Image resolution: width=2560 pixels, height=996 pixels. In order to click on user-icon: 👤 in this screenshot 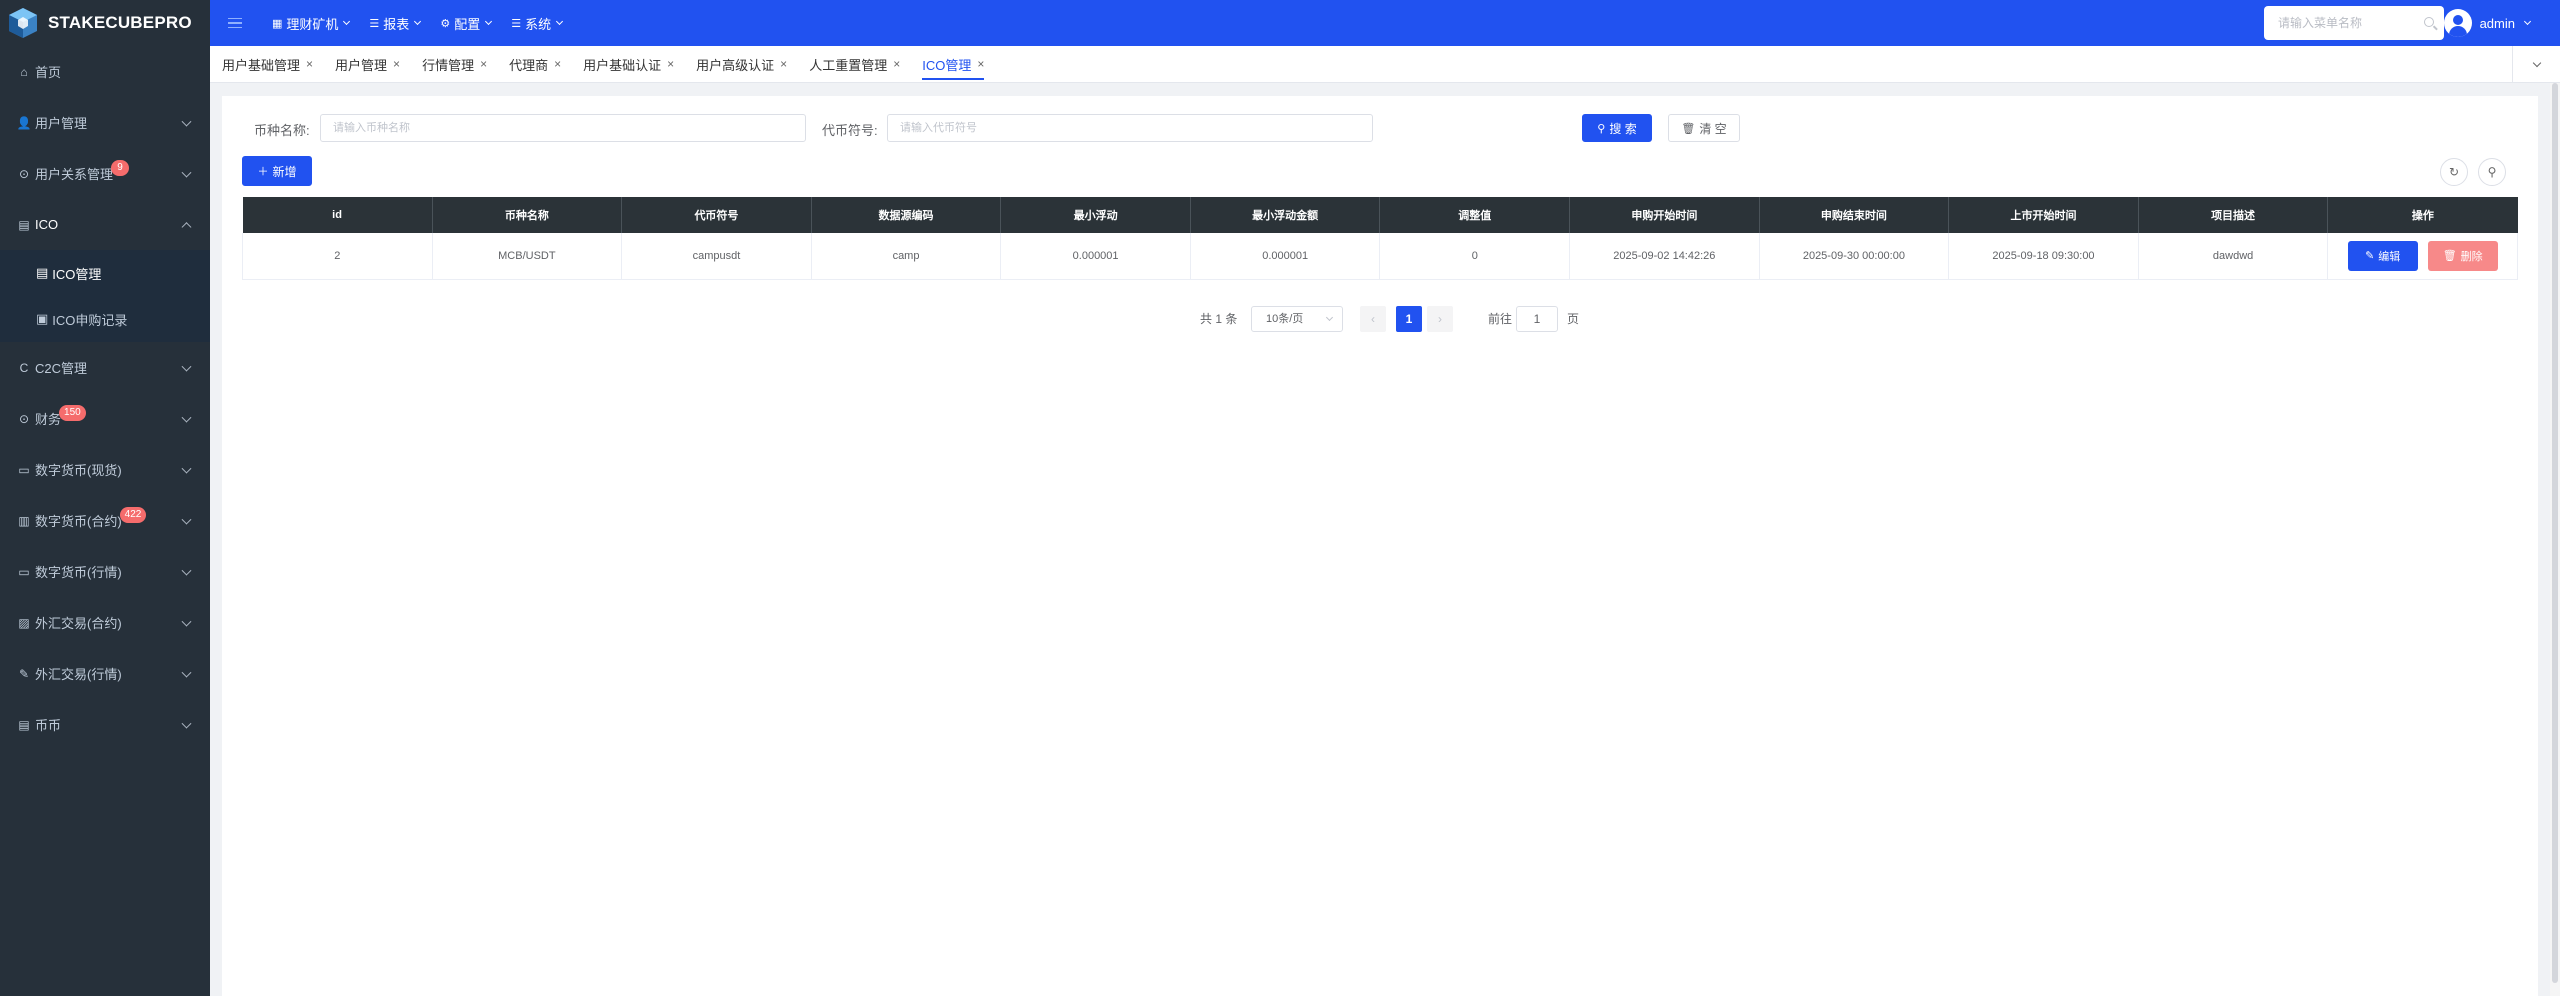, I will do `click(24, 122)`.